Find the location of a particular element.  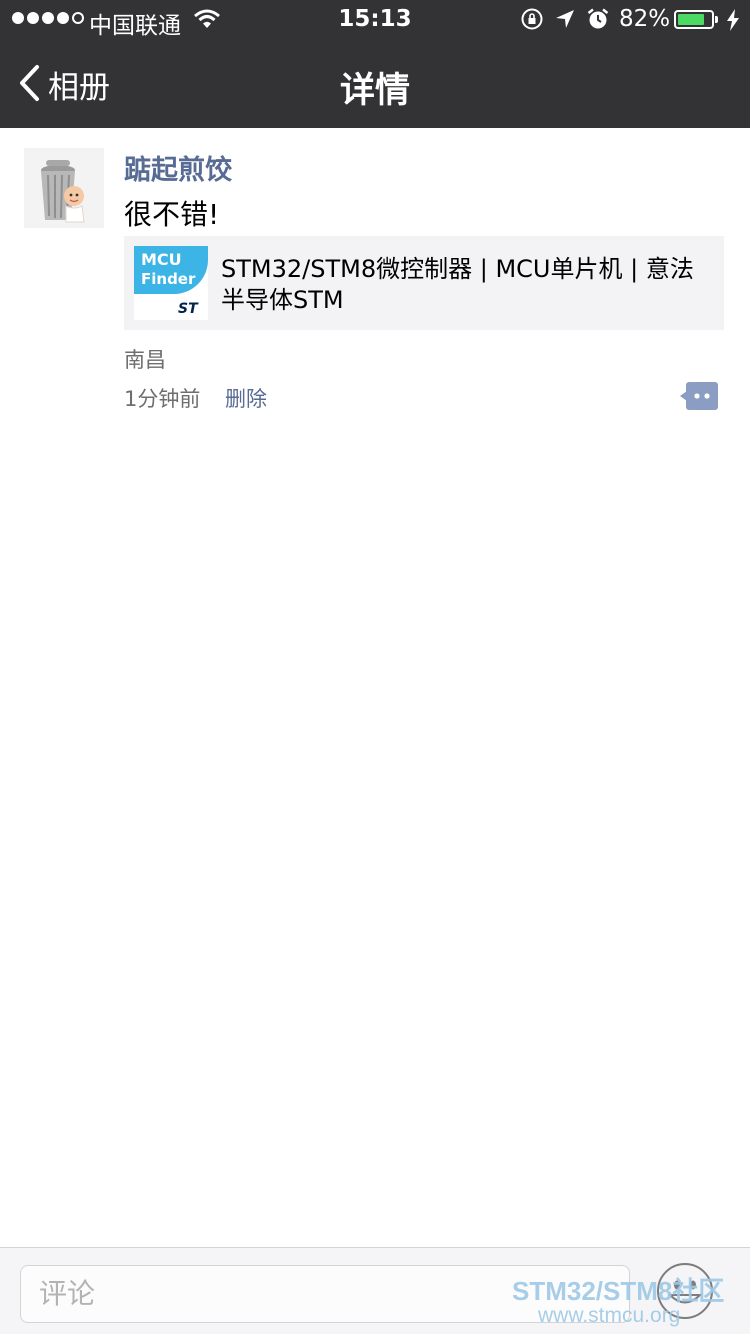

more-dots-icon is located at coordinates (699, 396).